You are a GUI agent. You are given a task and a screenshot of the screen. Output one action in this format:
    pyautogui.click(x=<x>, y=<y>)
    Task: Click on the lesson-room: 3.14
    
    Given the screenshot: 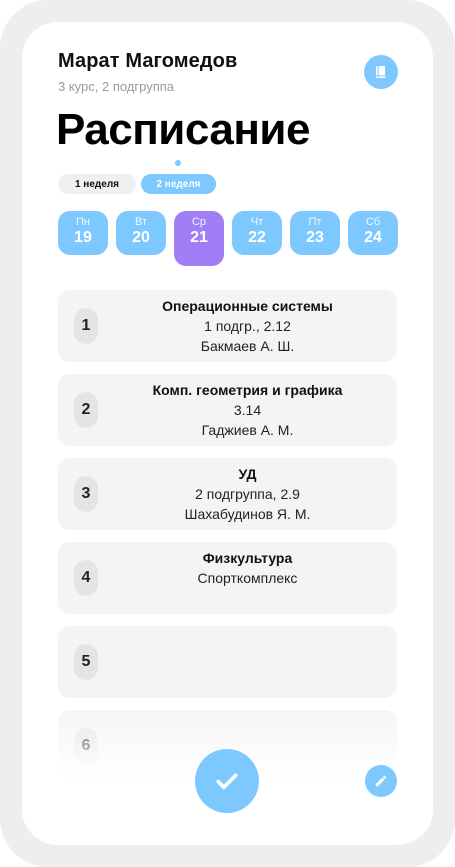 What is the action you would take?
    pyautogui.click(x=247, y=410)
    